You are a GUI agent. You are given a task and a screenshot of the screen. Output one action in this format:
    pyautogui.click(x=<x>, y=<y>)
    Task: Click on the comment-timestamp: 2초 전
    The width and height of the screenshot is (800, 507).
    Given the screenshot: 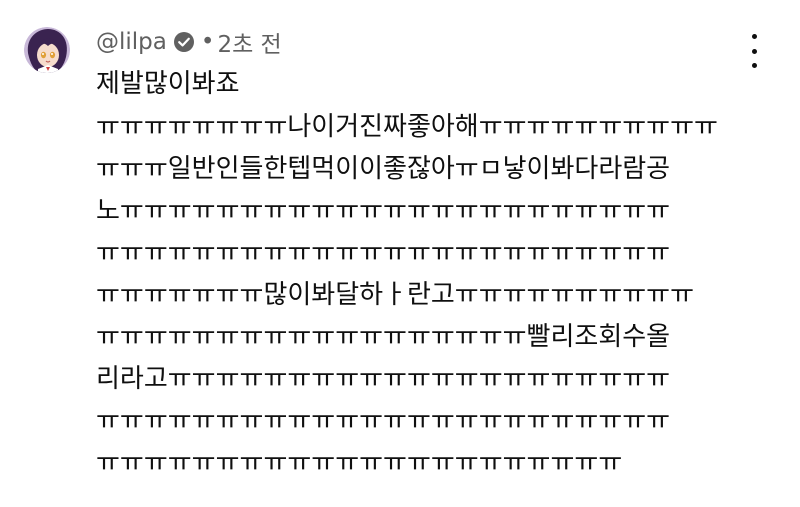 What is the action you would take?
    pyautogui.click(x=249, y=42)
    